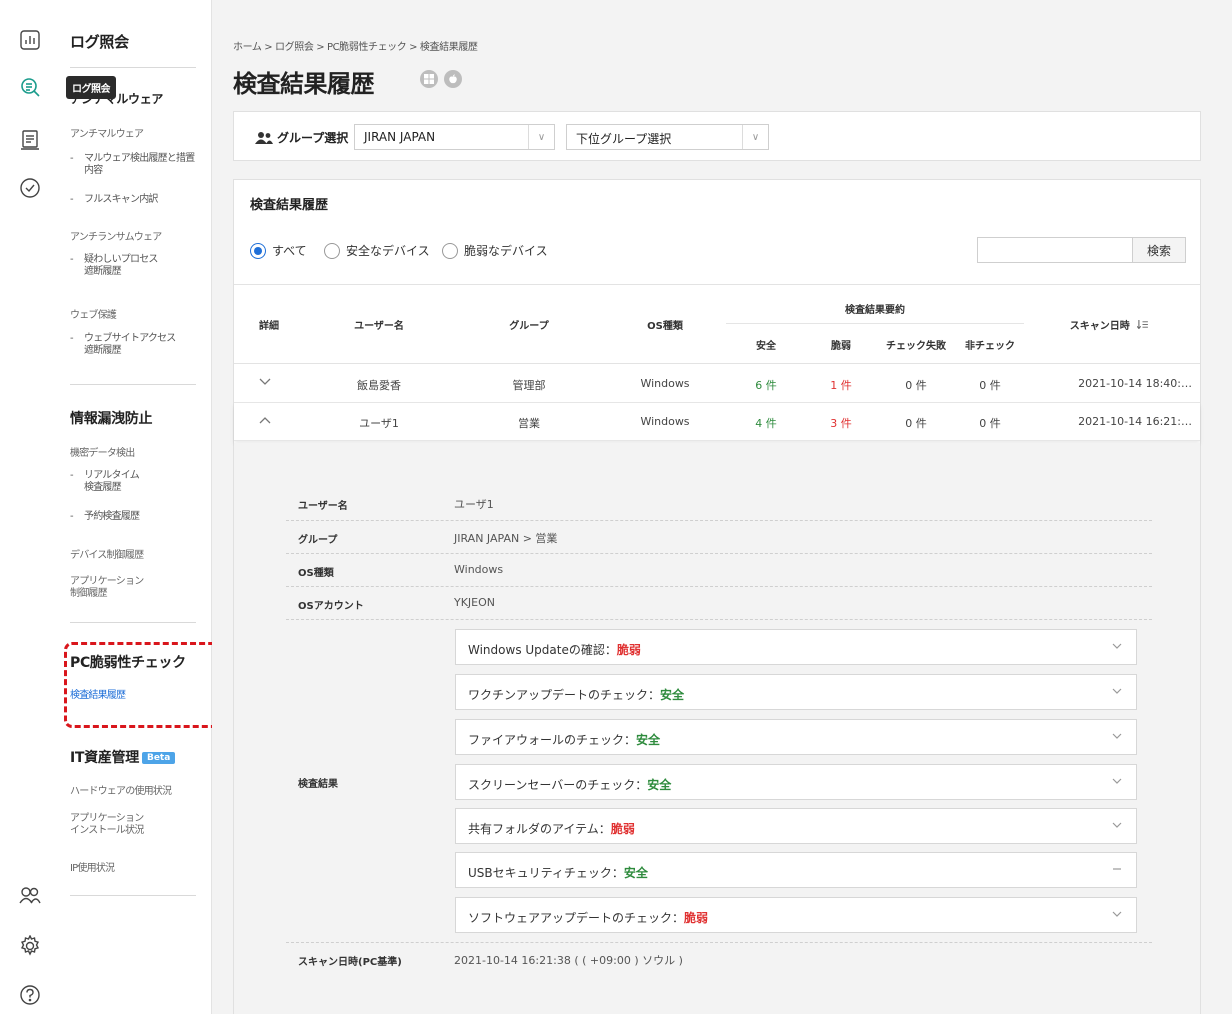  What do you see at coordinates (121, 789) in the screenshot?
I see `sidebar-item-hardware: ハードウェアの使用状況` at bounding box center [121, 789].